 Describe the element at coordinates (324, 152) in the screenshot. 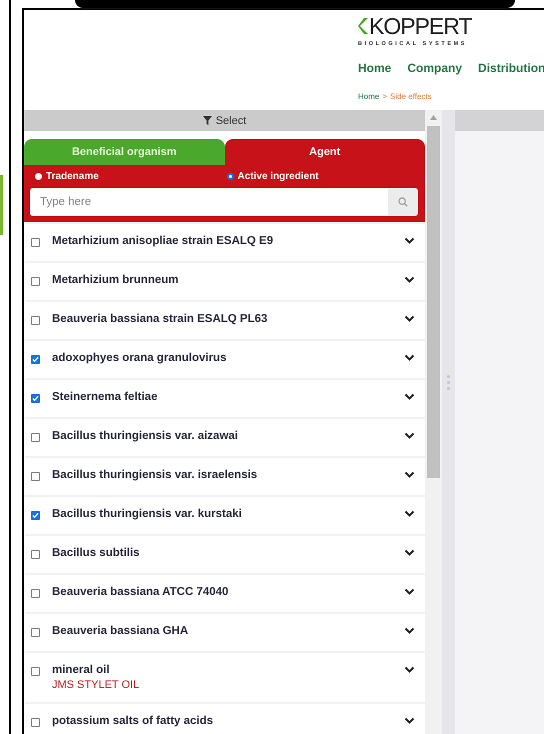

I see `tab: Agent` at that location.